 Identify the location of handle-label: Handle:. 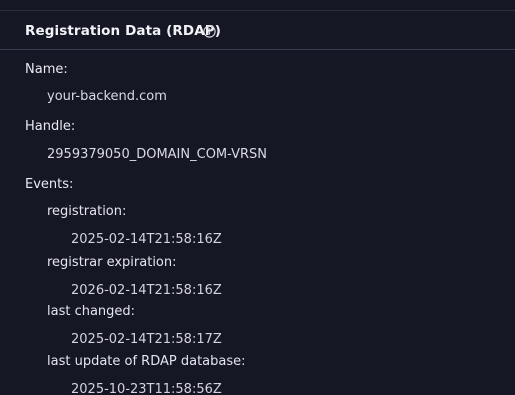
(50, 126).